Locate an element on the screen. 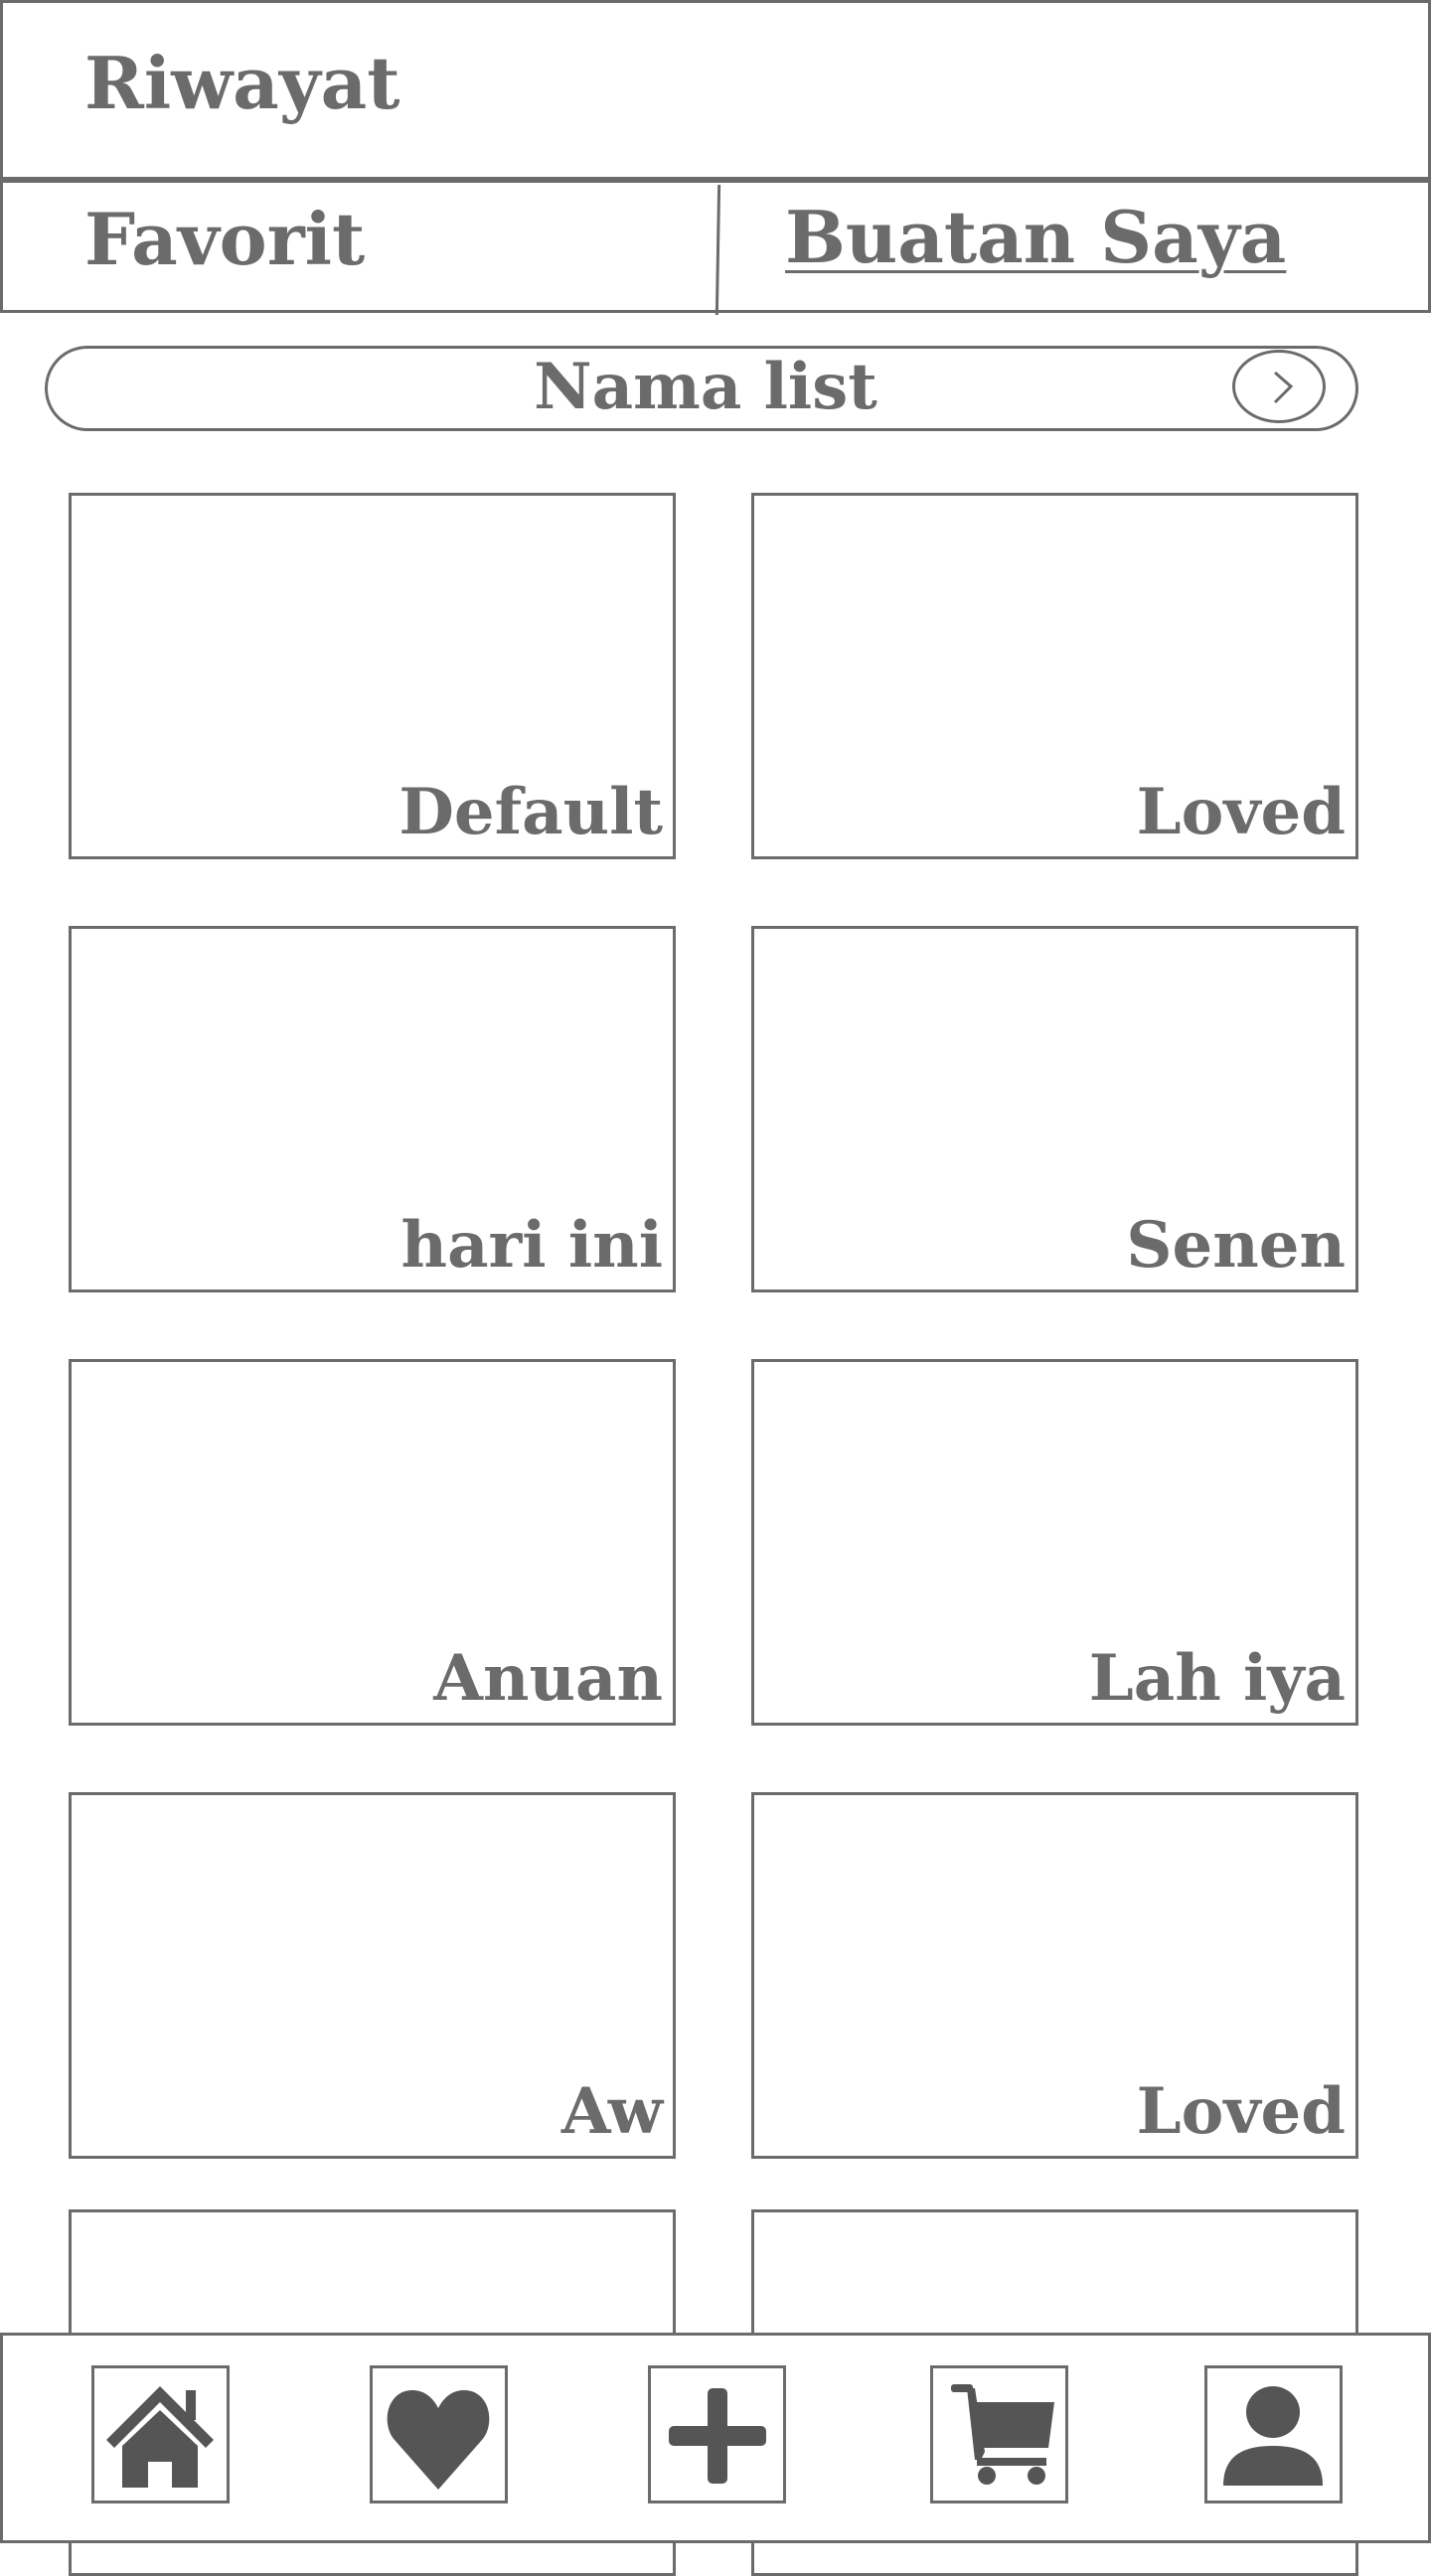 The width and height of the screenshot is (1431, 2576). tab-buatan-saya: Buatan Saya is located at coordinates (1035, 237).